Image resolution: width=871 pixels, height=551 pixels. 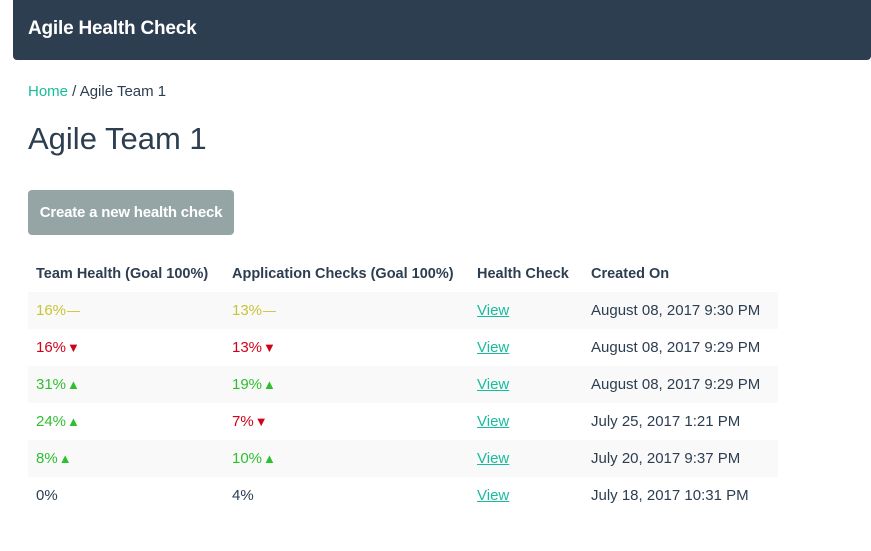 I want to click on header-created-on: Created On, so click(x=630, y=273).